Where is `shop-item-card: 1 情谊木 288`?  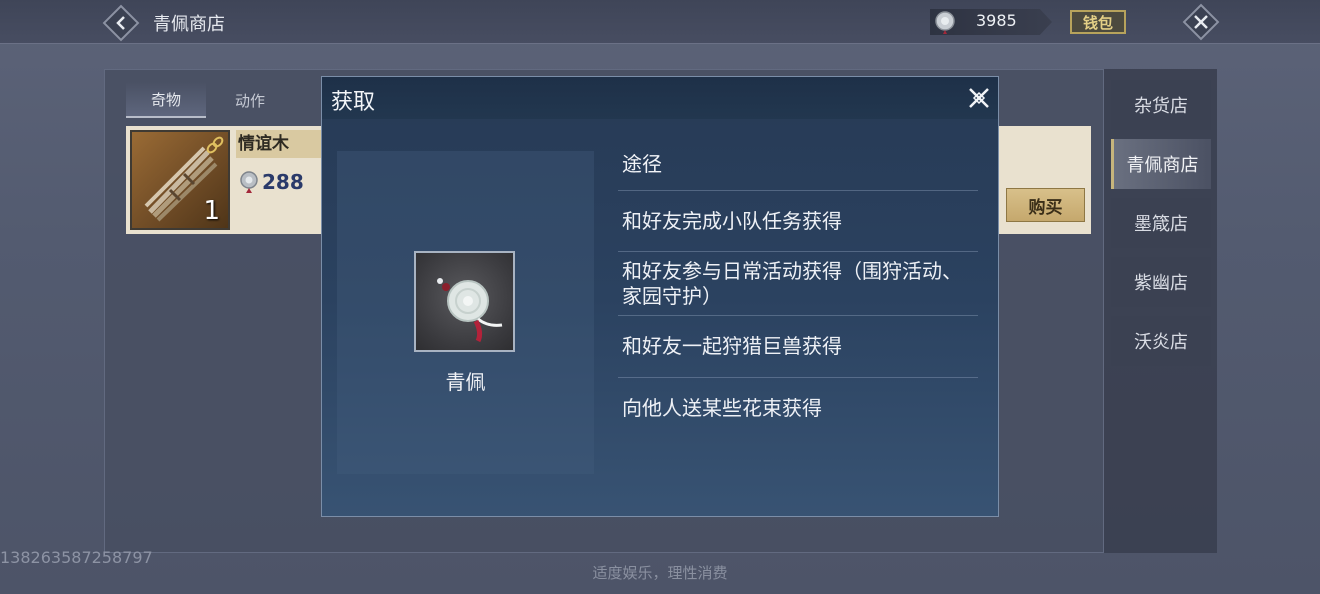 shop-item-card: 1 情谊木 288 is located at coordinates (226, 180).